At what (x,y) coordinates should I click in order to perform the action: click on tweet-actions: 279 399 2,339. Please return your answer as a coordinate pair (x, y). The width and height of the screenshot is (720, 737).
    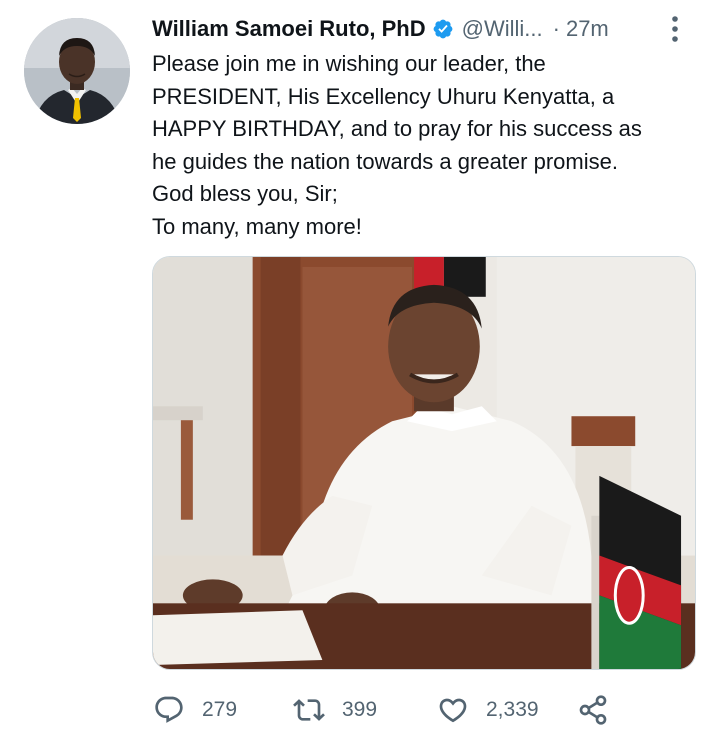
    Looking at the image, I should click on (387, 710).